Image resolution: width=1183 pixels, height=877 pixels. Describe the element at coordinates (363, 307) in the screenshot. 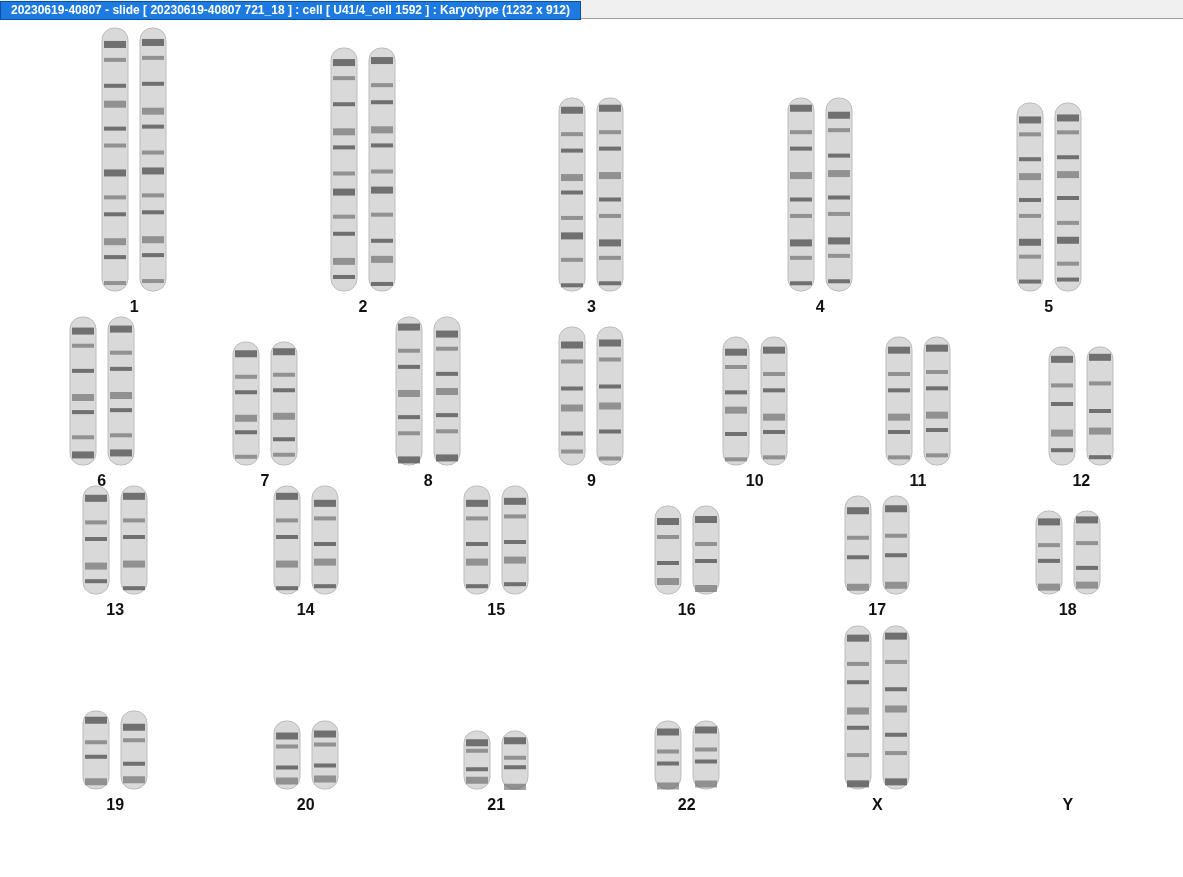

I see `chromosome-label: 2` at that location.